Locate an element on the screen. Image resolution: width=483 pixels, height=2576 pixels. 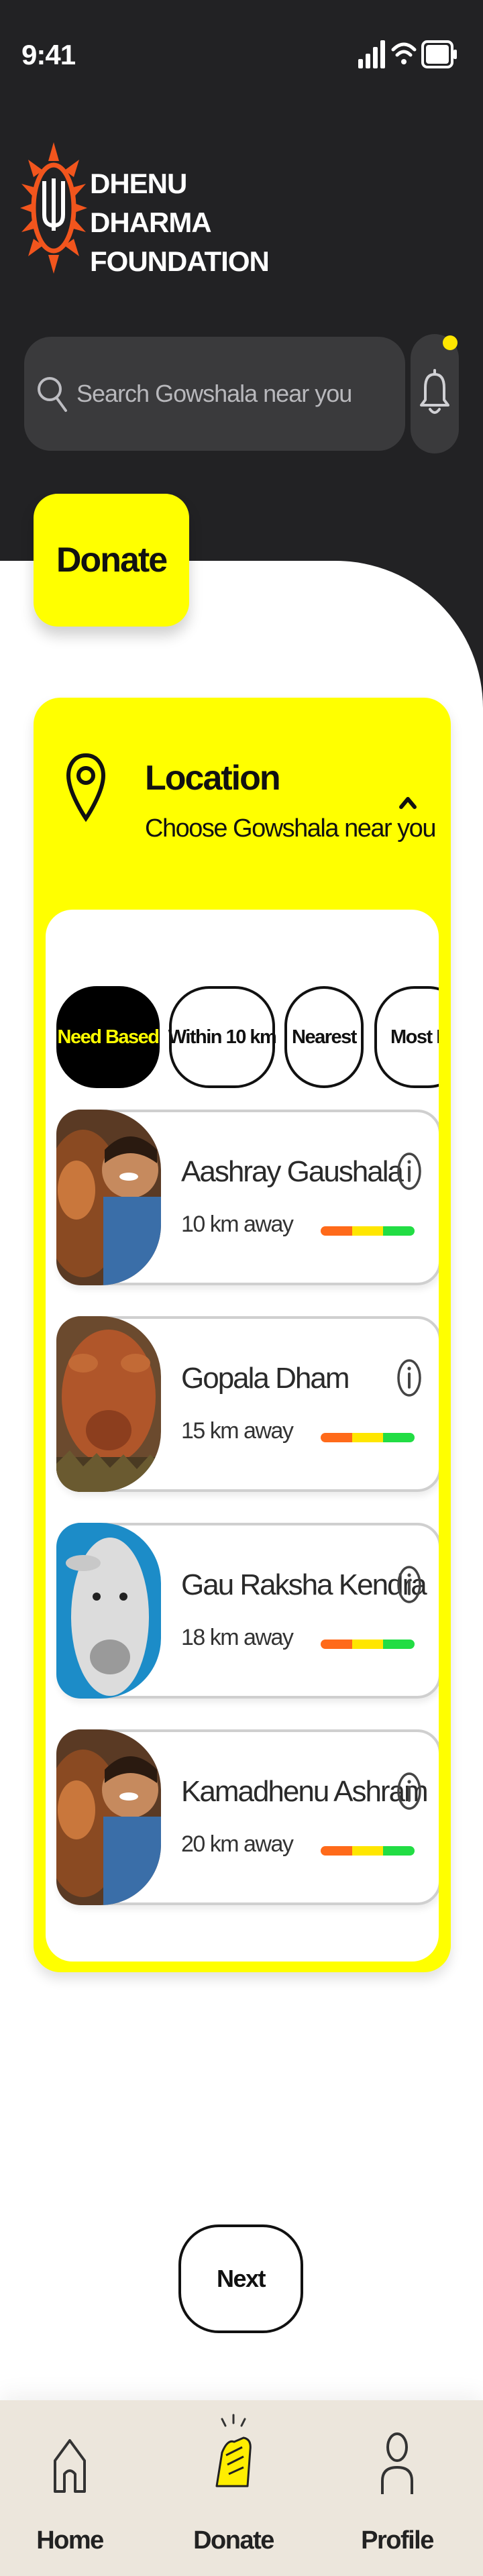
gowshala-card: Aashray Gaushala 10 km away is located at coordinates (247, 1197).